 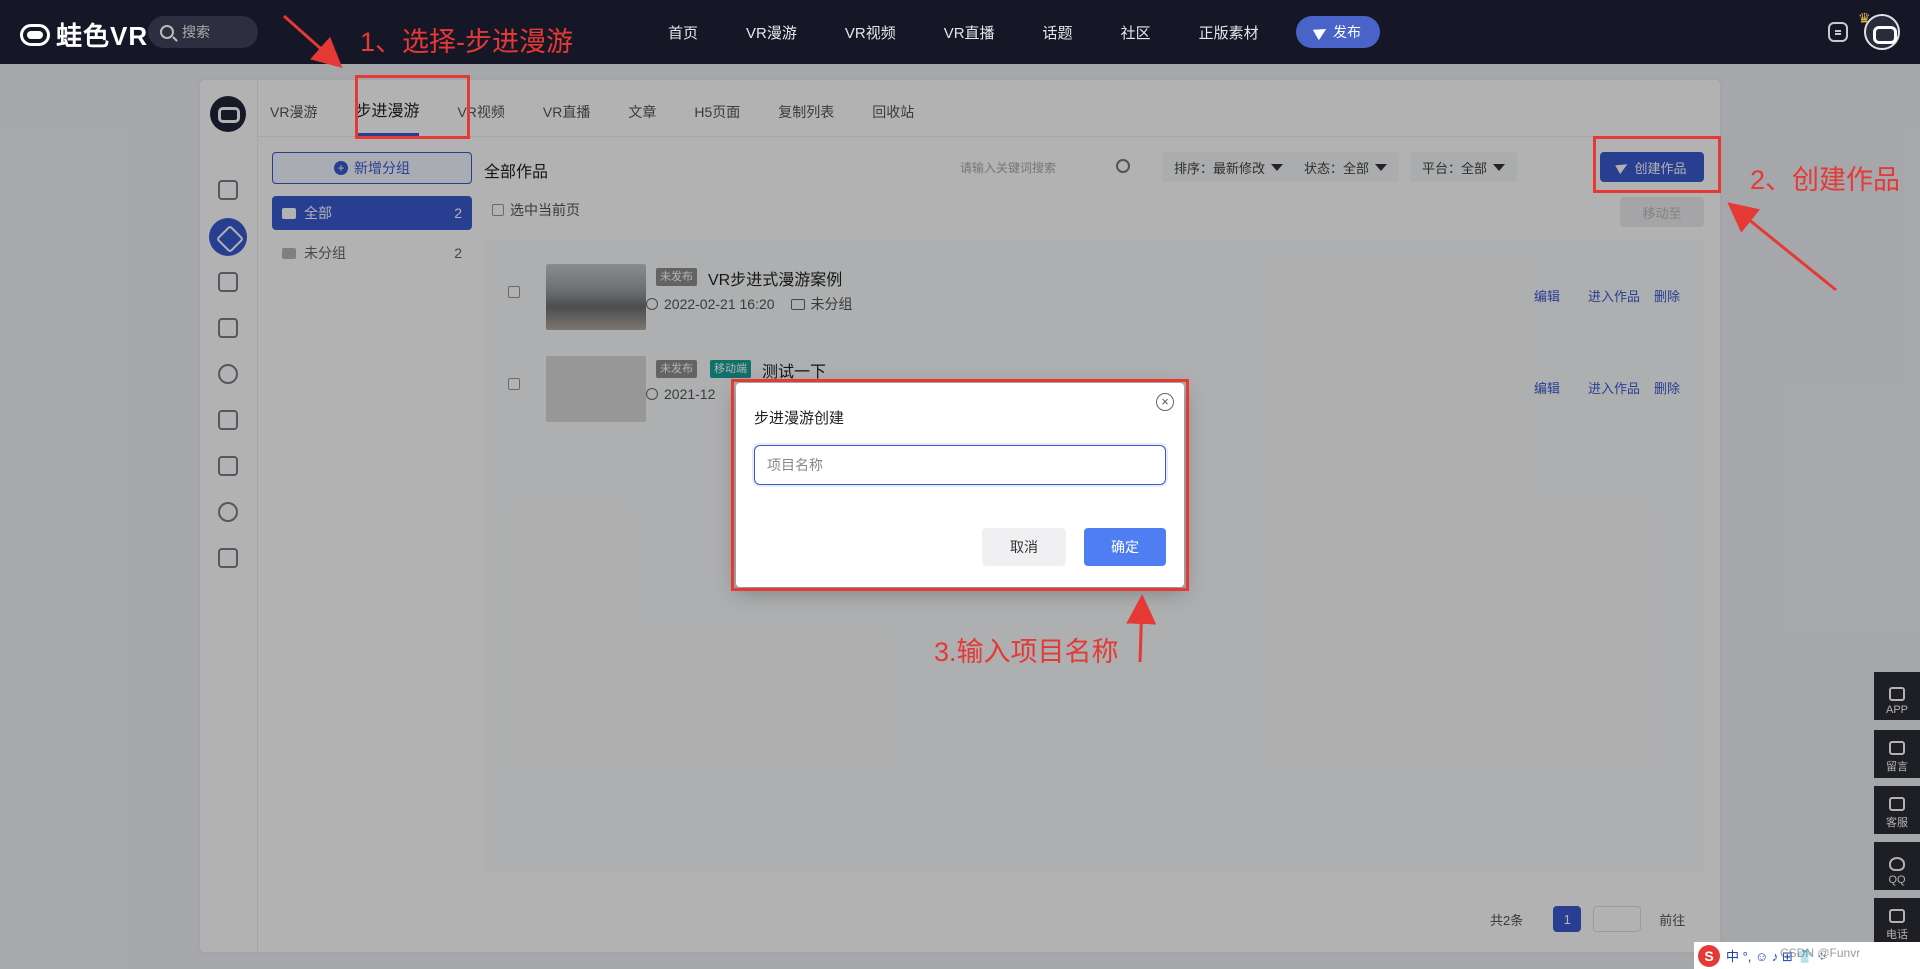 What do you see at coordinates (196, 32) in the screenshot?
I see `top-search-label: 搜索` at bounding box center [196, 32].